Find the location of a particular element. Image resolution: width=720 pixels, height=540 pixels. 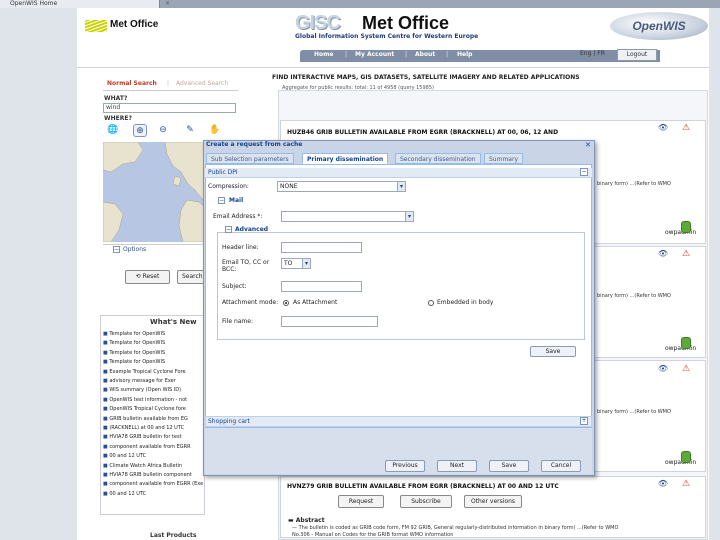

news-item: OpenWIS Tropical Cyclone fore is located at coordinates (153, 409).